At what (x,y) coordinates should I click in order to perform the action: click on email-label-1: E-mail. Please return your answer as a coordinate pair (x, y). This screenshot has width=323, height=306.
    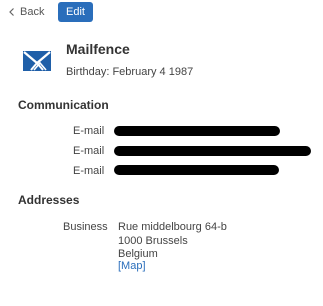
    Looking at the image, I should click on (89, 131).